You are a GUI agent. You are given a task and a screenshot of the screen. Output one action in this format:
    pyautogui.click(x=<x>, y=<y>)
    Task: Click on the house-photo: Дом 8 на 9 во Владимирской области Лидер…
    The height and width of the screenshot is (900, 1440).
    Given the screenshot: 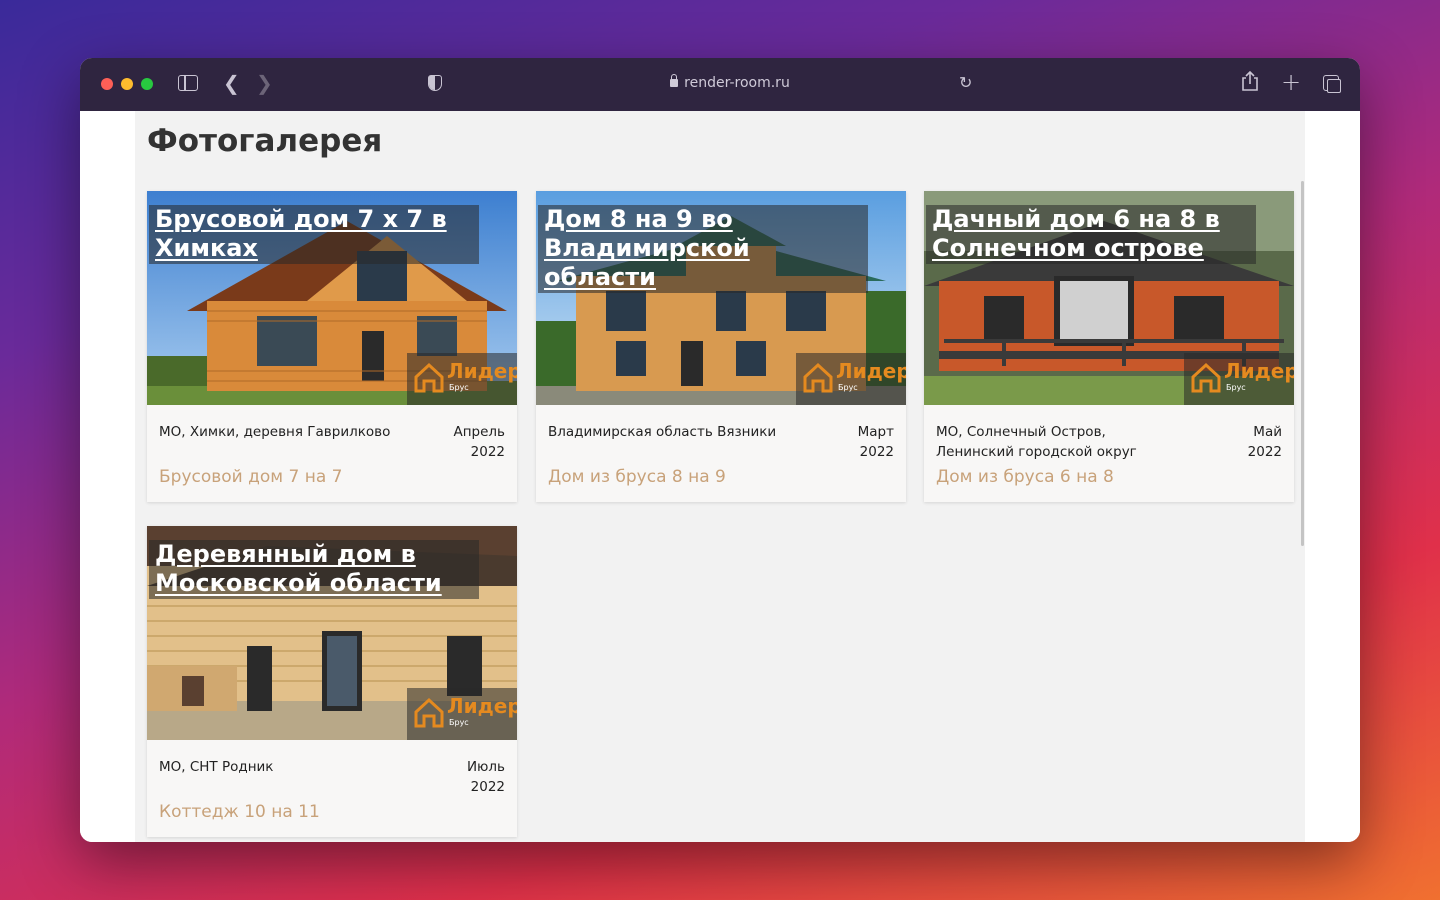 What is the action you would take?
    pyautogui.click(x=721, y=298)
    